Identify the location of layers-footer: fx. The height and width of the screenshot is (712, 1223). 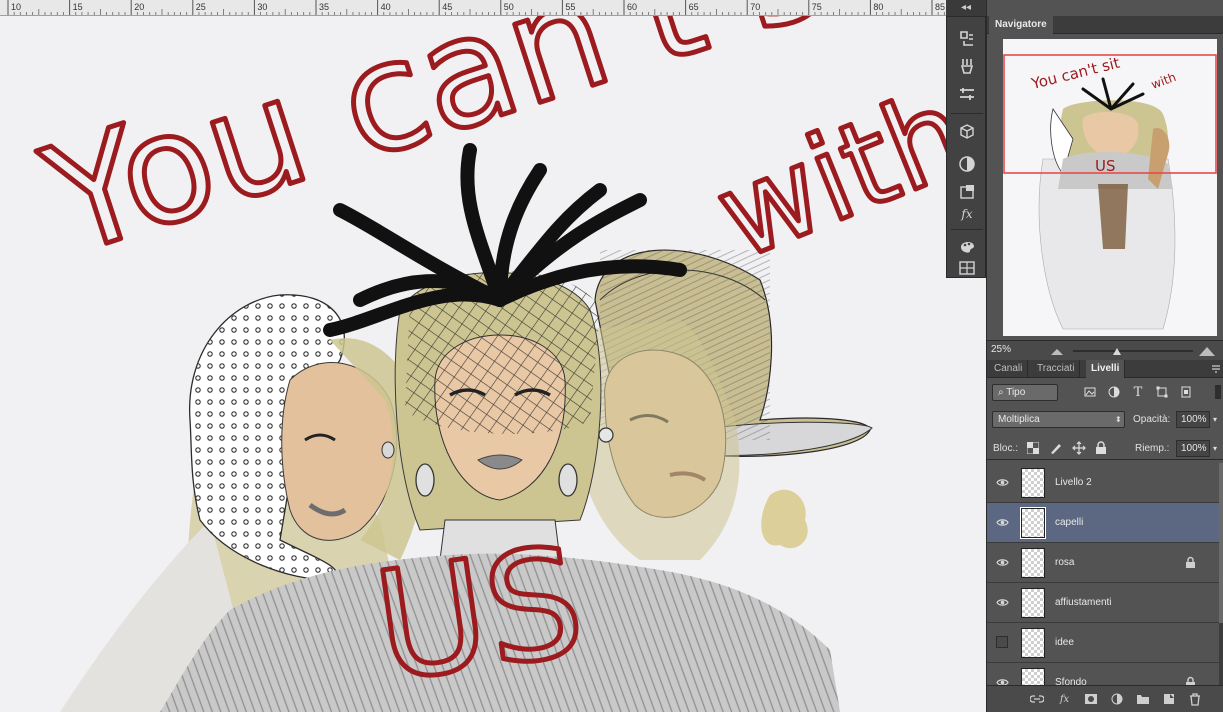
(1105, 698).